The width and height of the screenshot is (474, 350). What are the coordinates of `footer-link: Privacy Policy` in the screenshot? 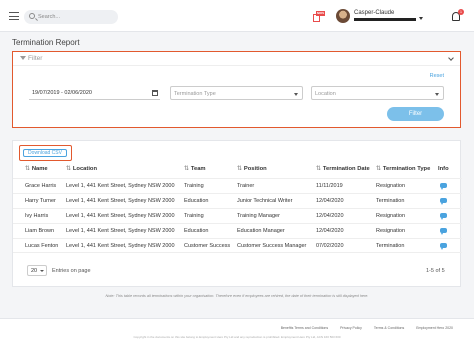 It's located at (351, 328).